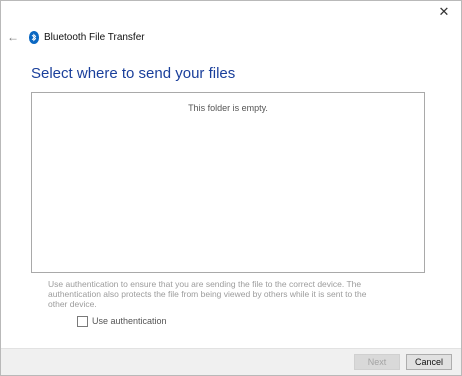  I want to click on close-button: ✕, so click(444, 12).